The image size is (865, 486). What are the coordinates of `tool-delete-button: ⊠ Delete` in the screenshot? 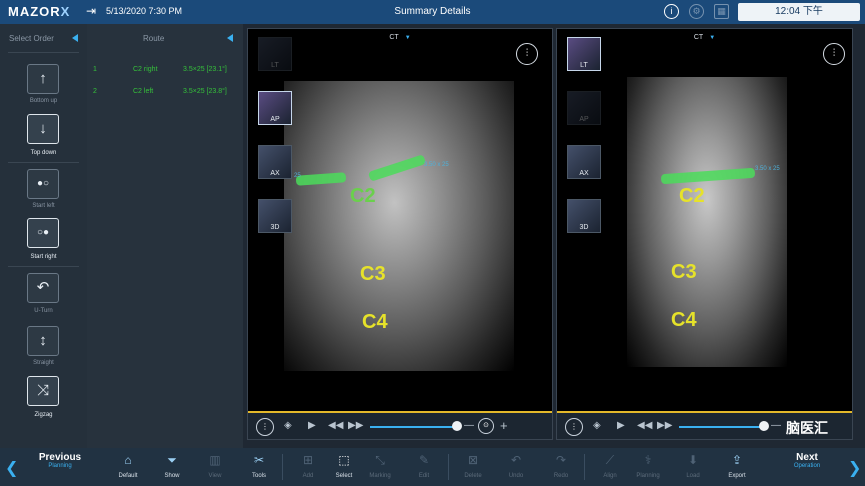 It's located at (473, 465).